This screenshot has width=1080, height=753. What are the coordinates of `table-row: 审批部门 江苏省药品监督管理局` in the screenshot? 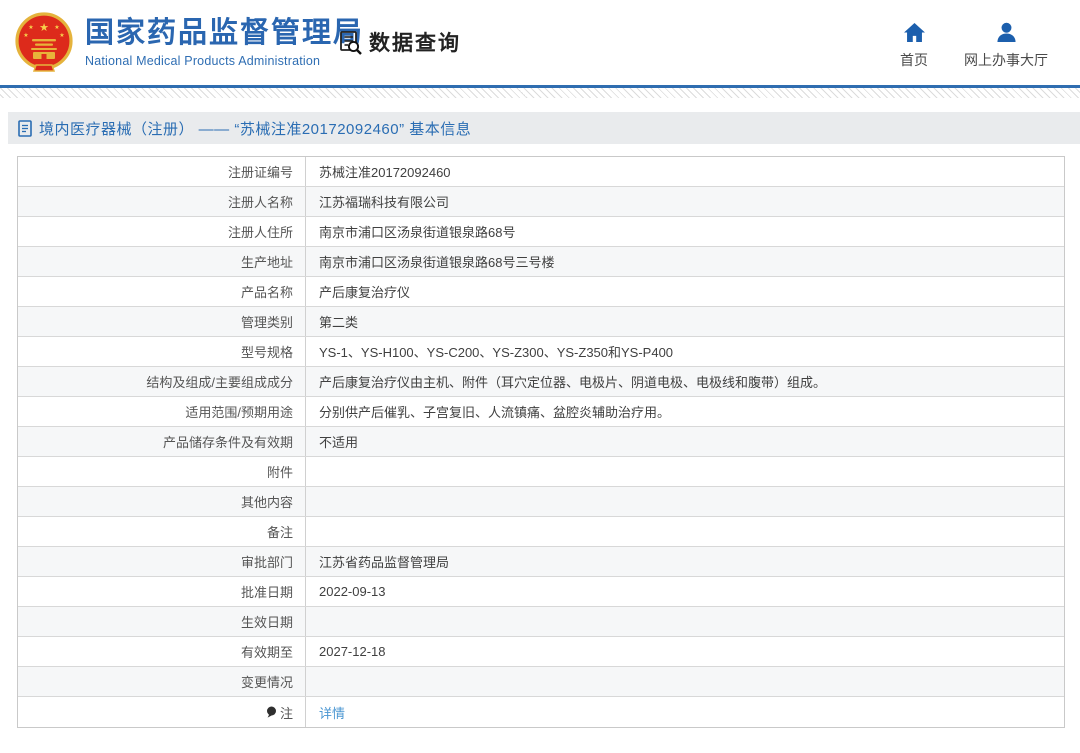 It's located at (541, 562).